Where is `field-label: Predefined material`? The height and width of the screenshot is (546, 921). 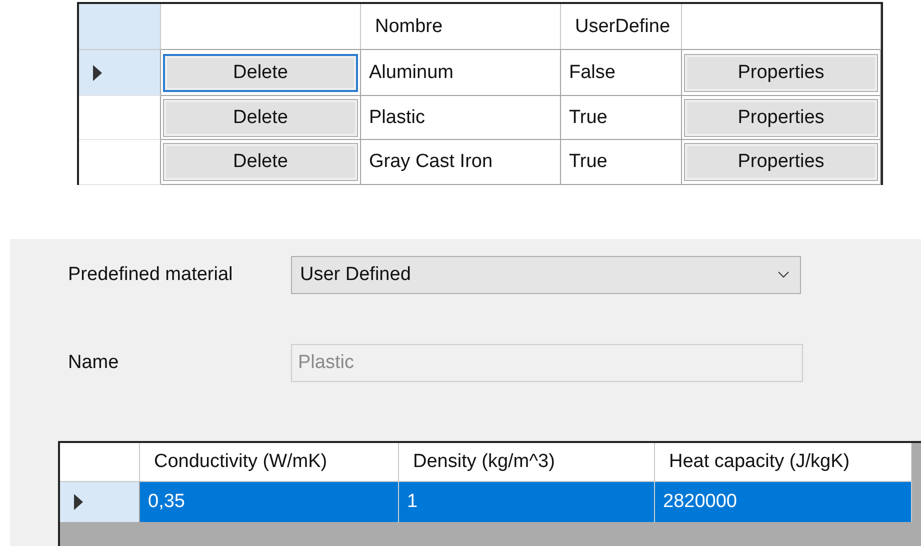 field-label: Predefined material is located at coordinates (151, 275).